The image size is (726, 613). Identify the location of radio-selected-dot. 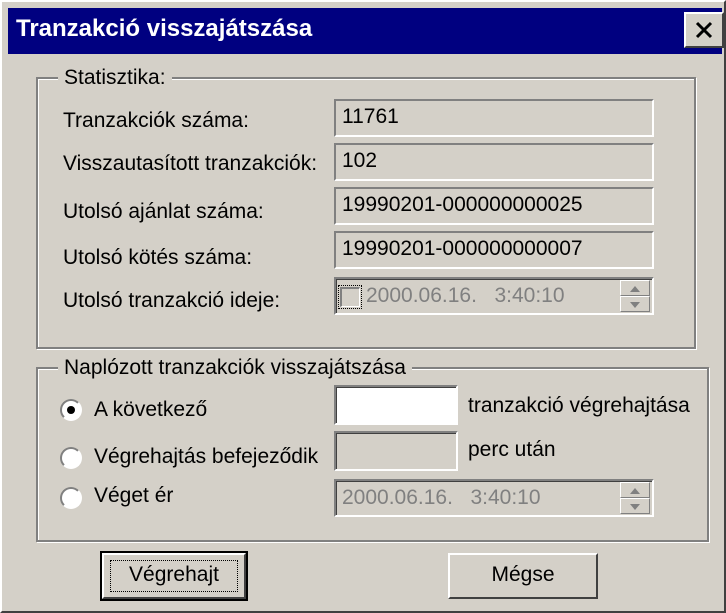
(71, 410).